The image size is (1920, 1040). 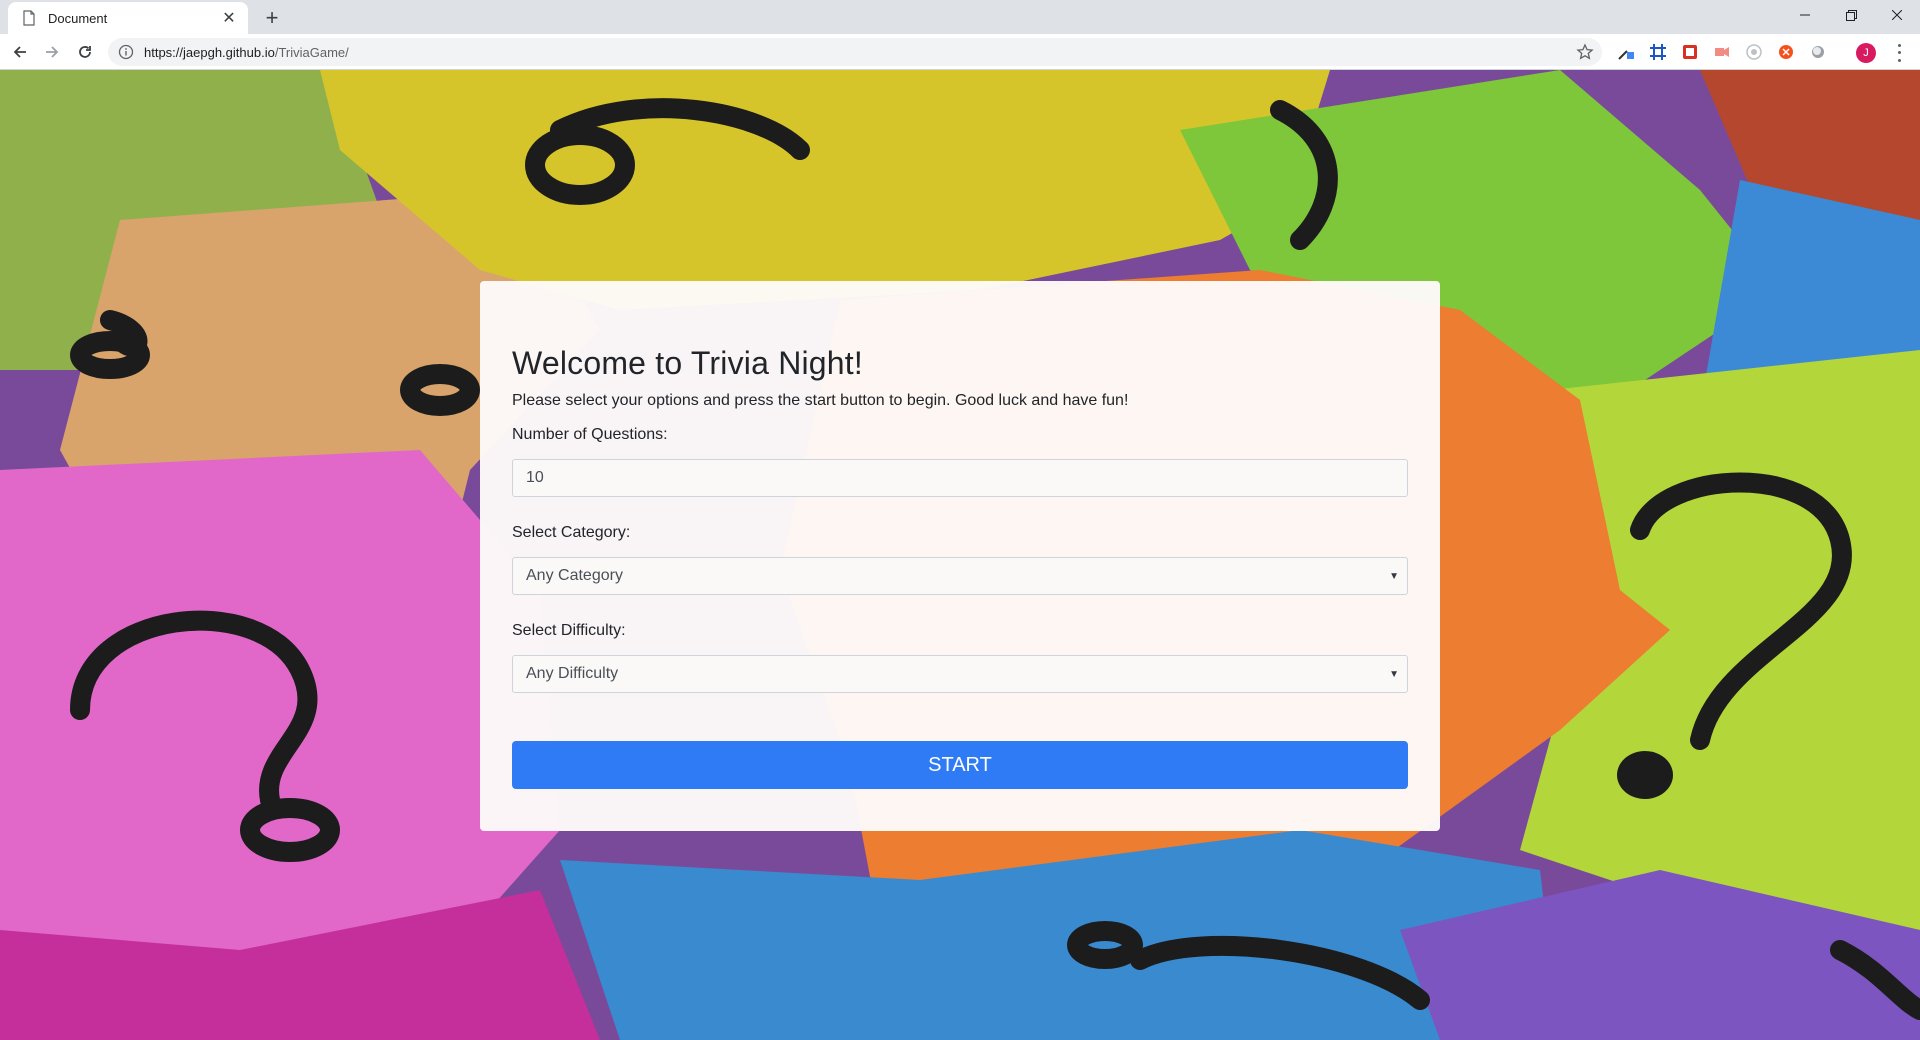 What do you see at coordinates (1897, 15) in the screenshot?
I see `close-window-icon` at bounding box center [1897, 15].